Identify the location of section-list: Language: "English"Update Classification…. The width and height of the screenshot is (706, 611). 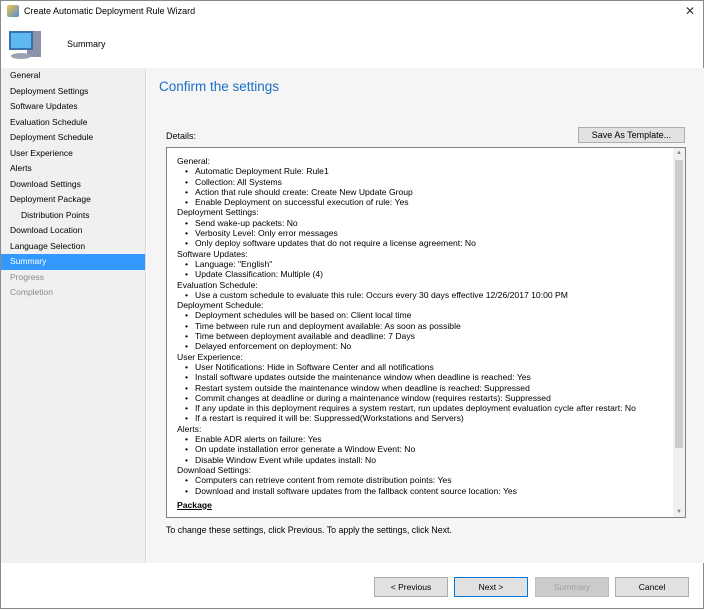
(406, 269).